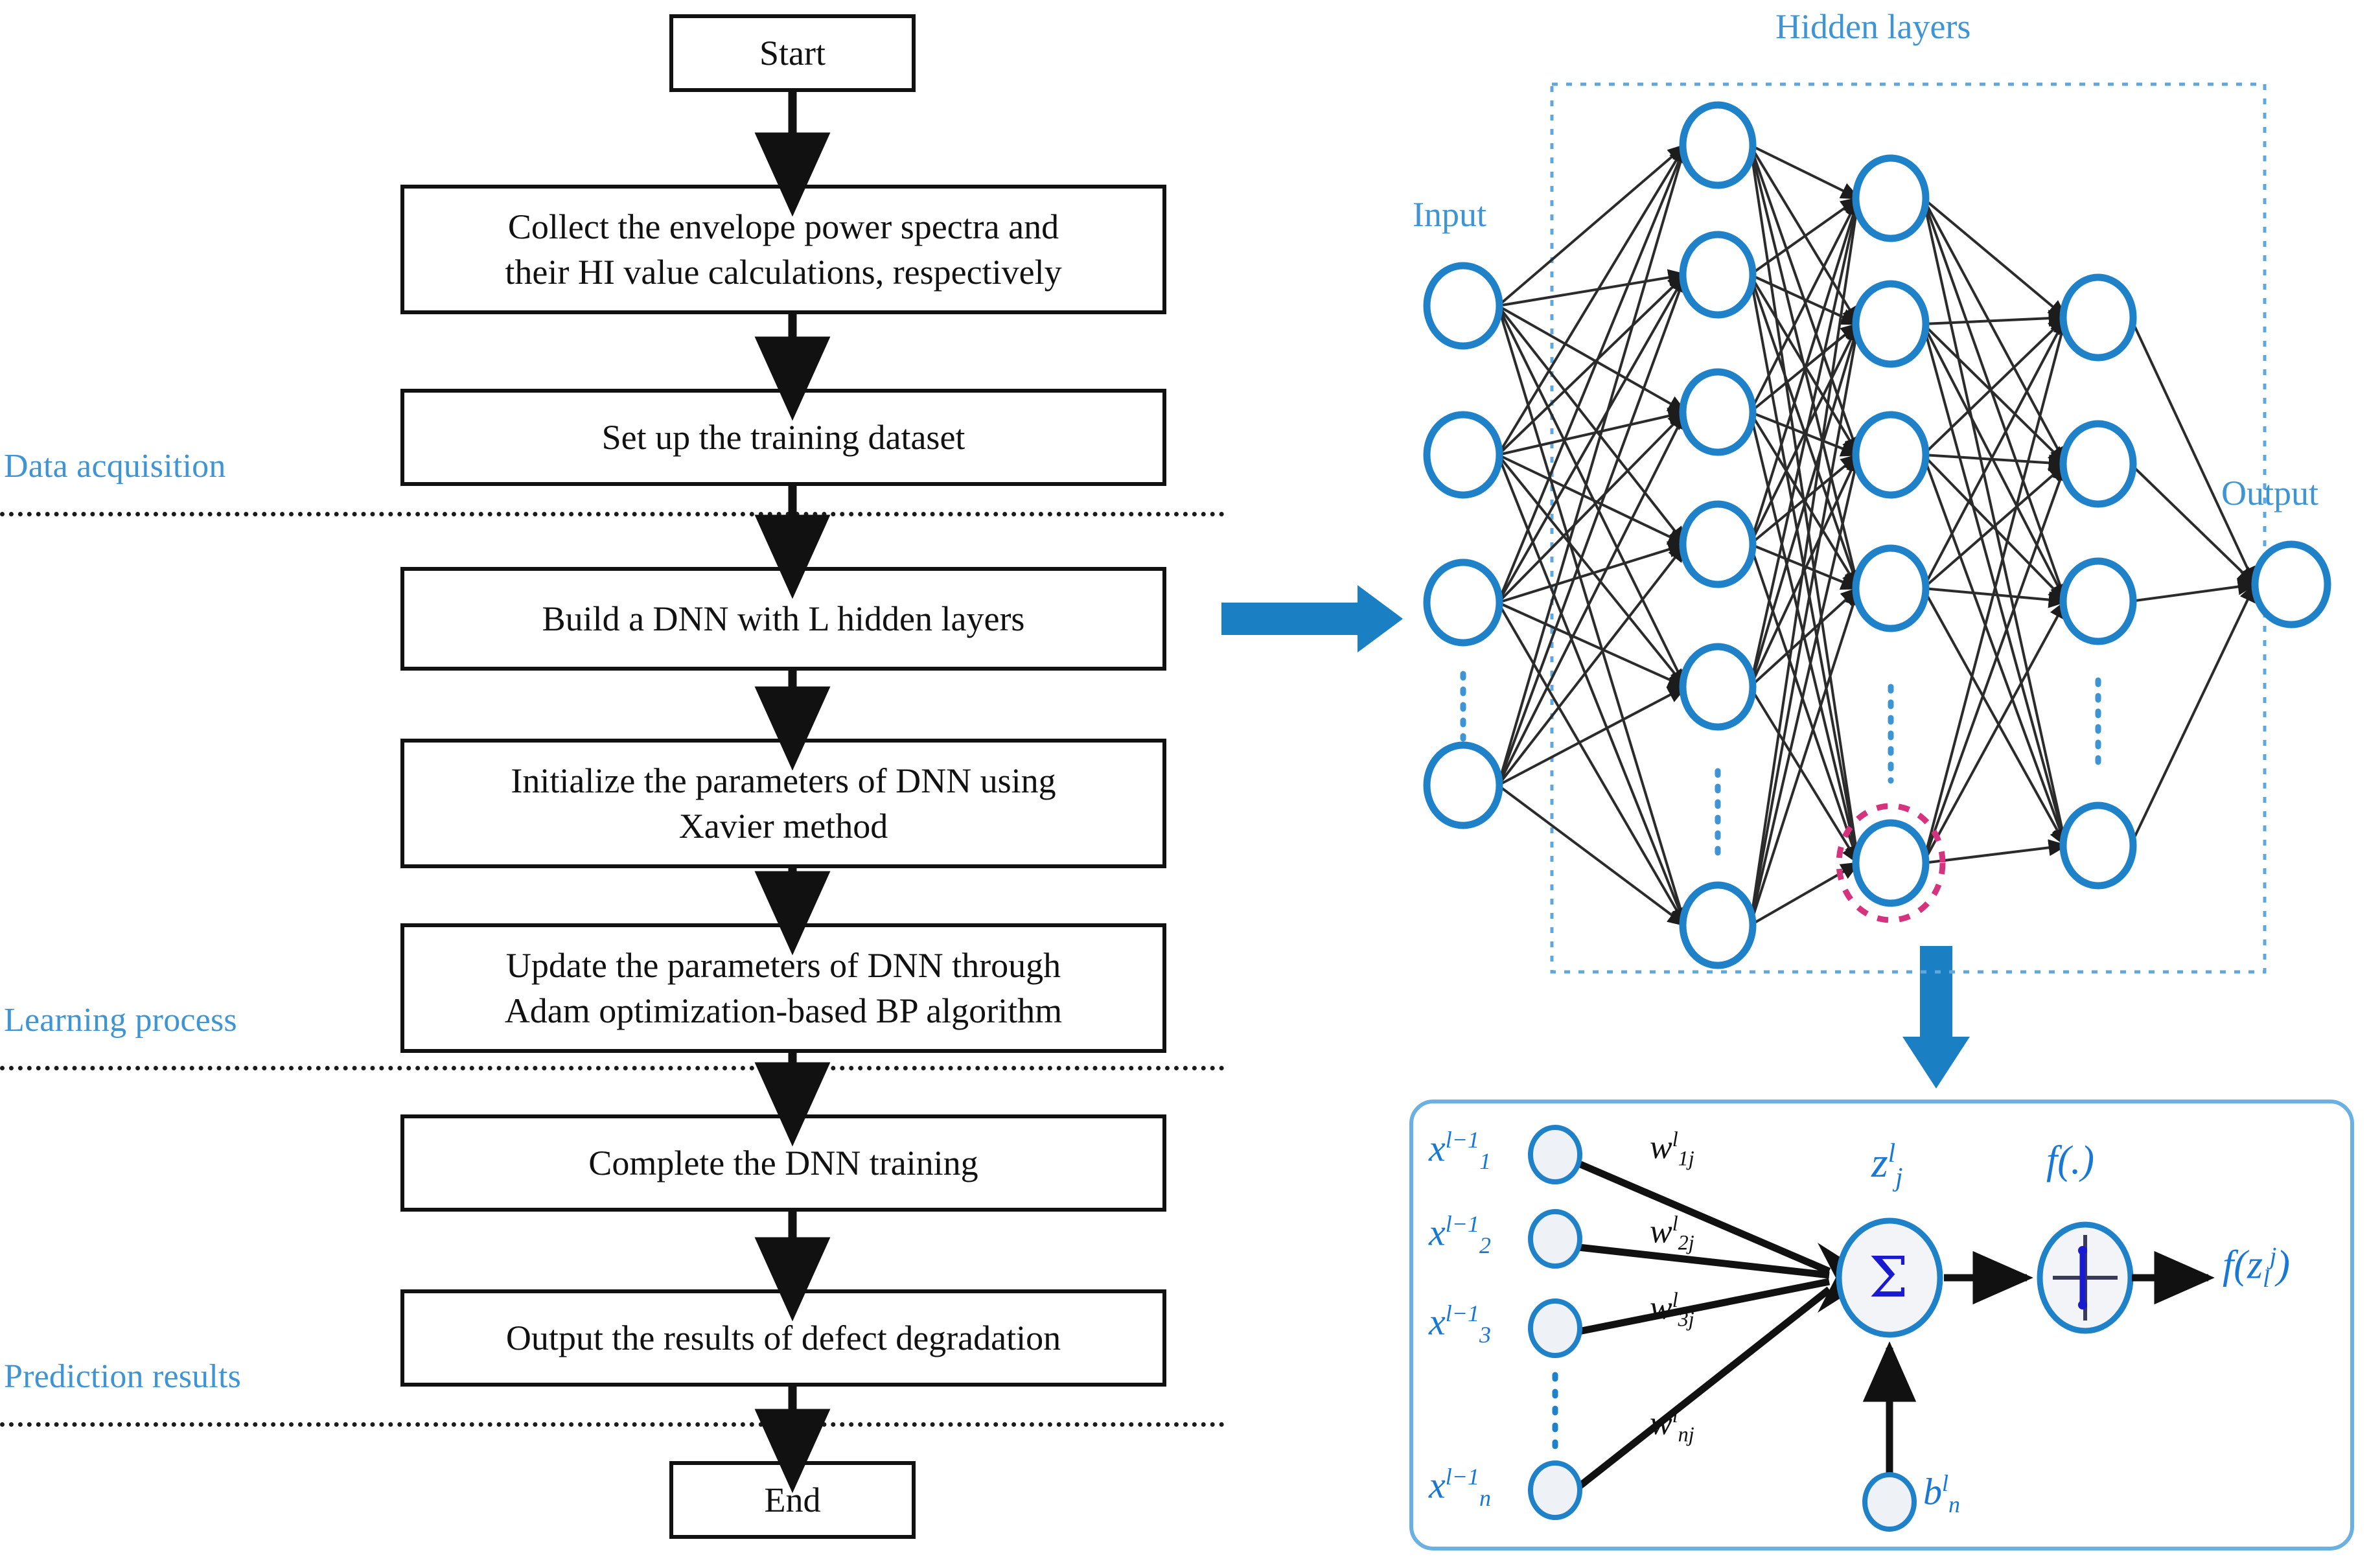  I want to click on neuron-input-label-1: xl−11, so click(1460, 1150).